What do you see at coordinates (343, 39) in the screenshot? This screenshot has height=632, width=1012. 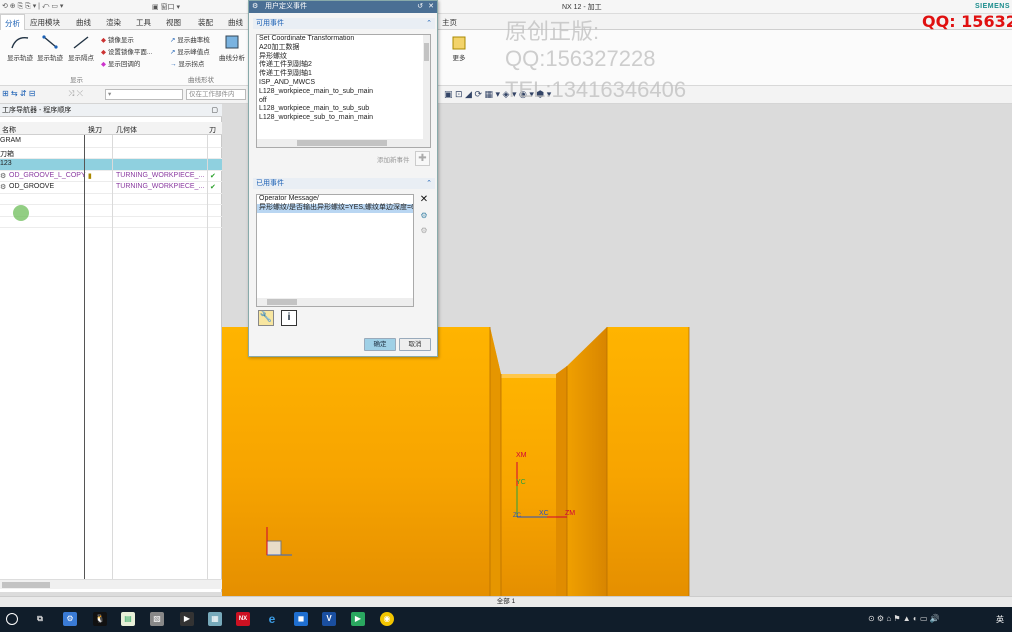 I see `list-item: Set Coordinate Transformation` at bounding box center [343, 39].